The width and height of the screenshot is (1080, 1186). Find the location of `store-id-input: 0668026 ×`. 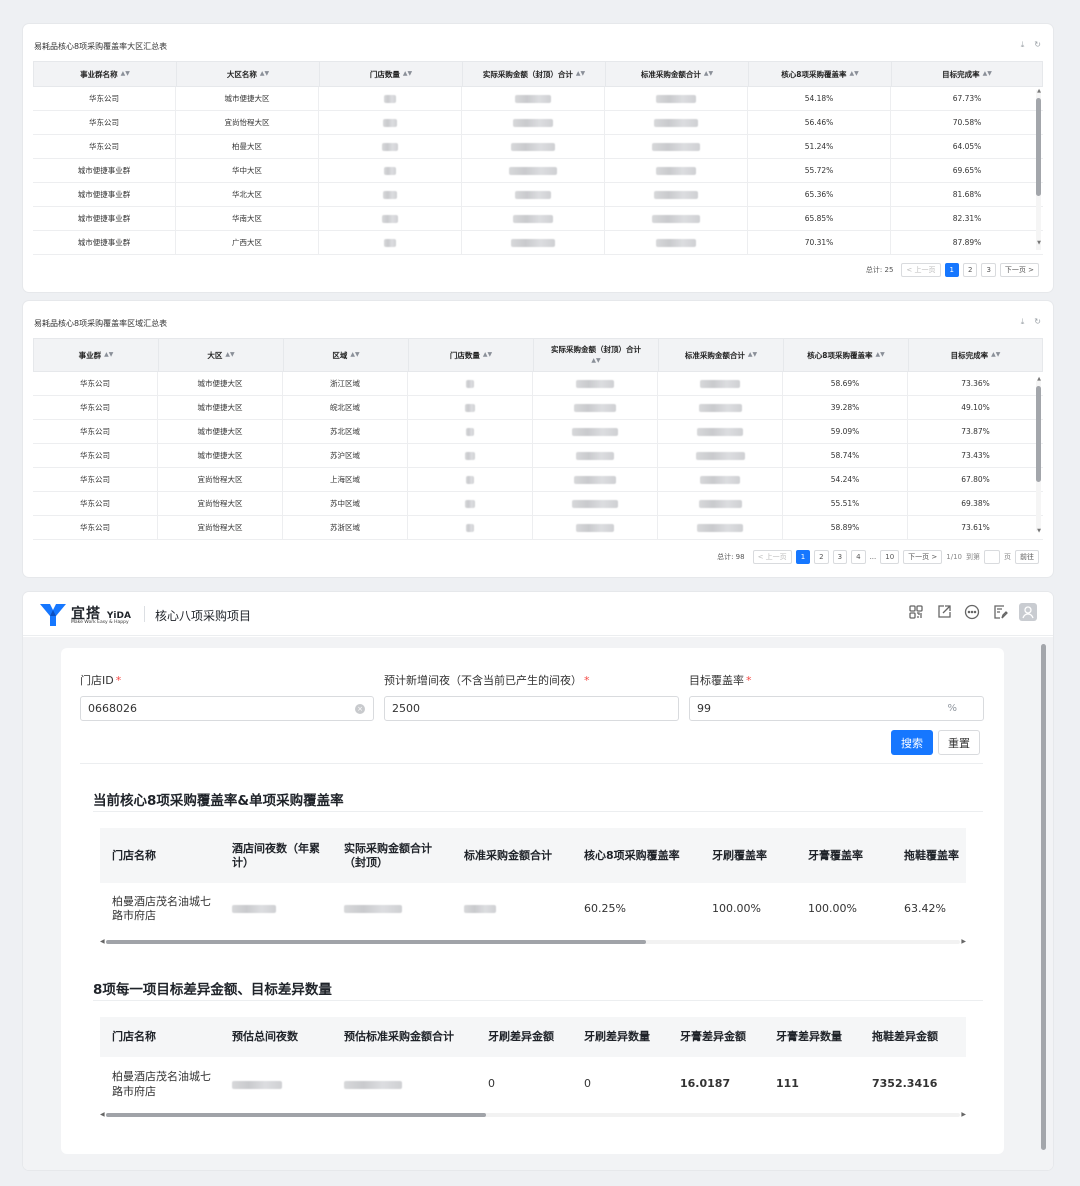

store-id-input: 0668026 × is located at coordinates (227, 708).